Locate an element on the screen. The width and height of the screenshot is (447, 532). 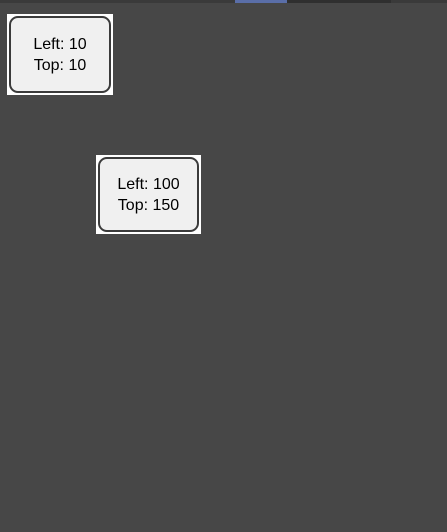
draggable-box-1: Left: 10 Top: 10 is located at coordinates (60, 54).